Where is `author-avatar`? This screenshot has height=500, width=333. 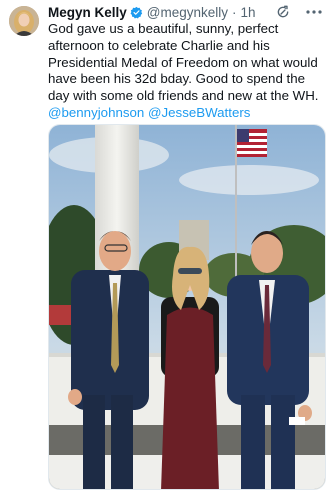
author-avatar is located at coordinates (24, 21).